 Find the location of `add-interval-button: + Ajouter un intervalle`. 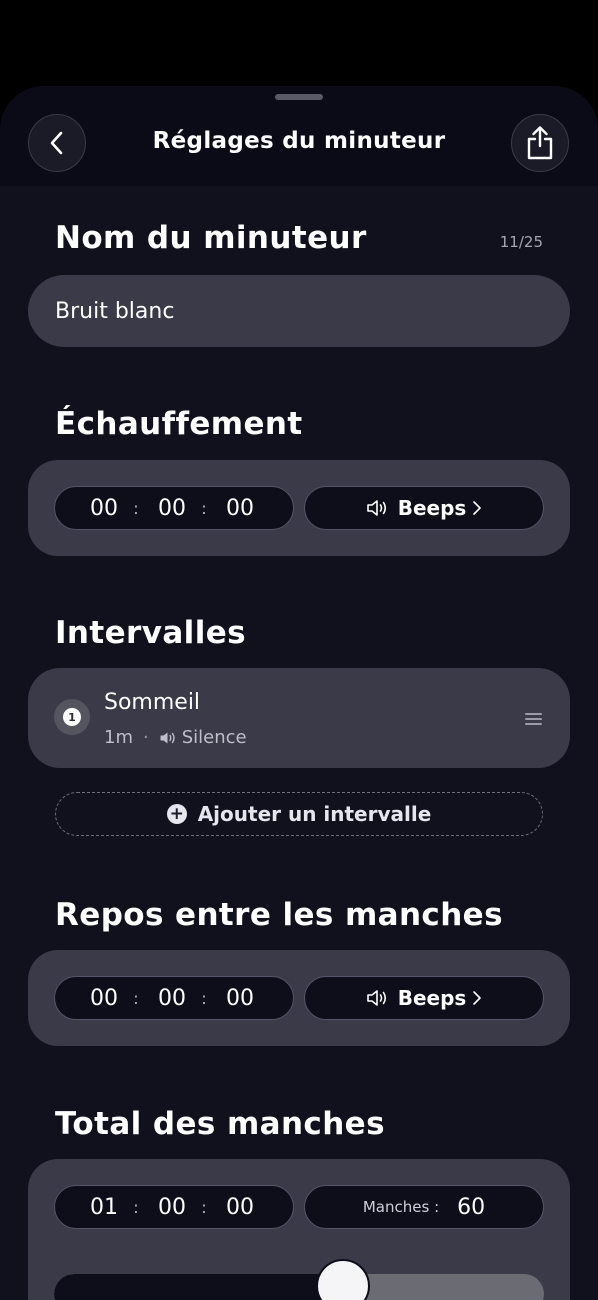

add-interval-button: + Ajouter un intervalle is located at coordinates (299, 814).